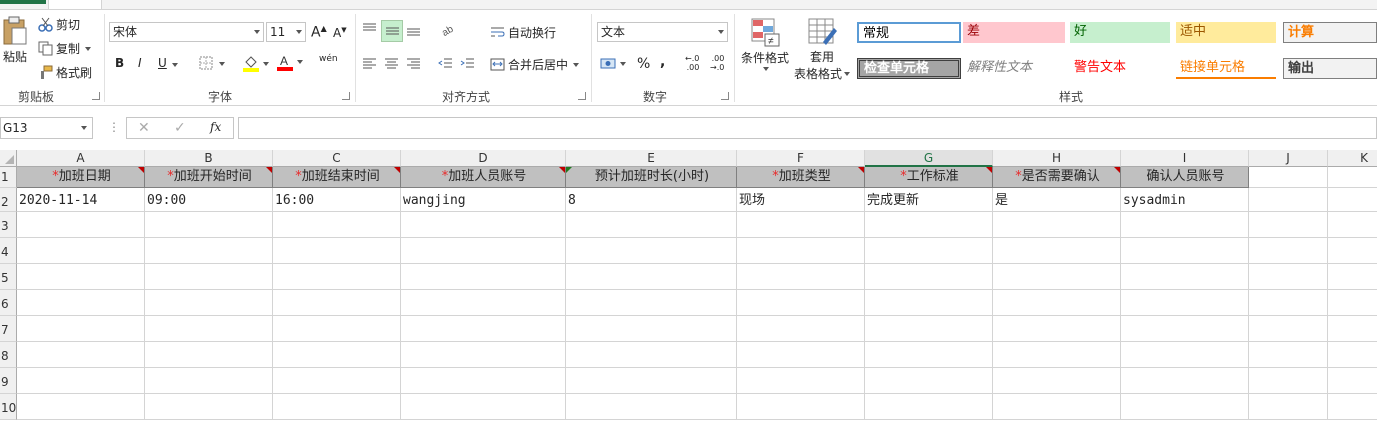 This screenshot has width=1377, height=447. Describe the element at coordinates (1057, 158) in the screenshot. I see `column-header-h: H` at that location.